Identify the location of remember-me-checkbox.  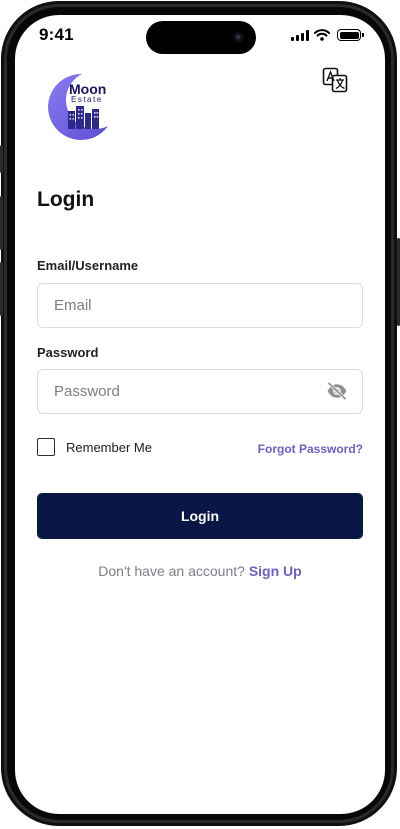
(46, 447).